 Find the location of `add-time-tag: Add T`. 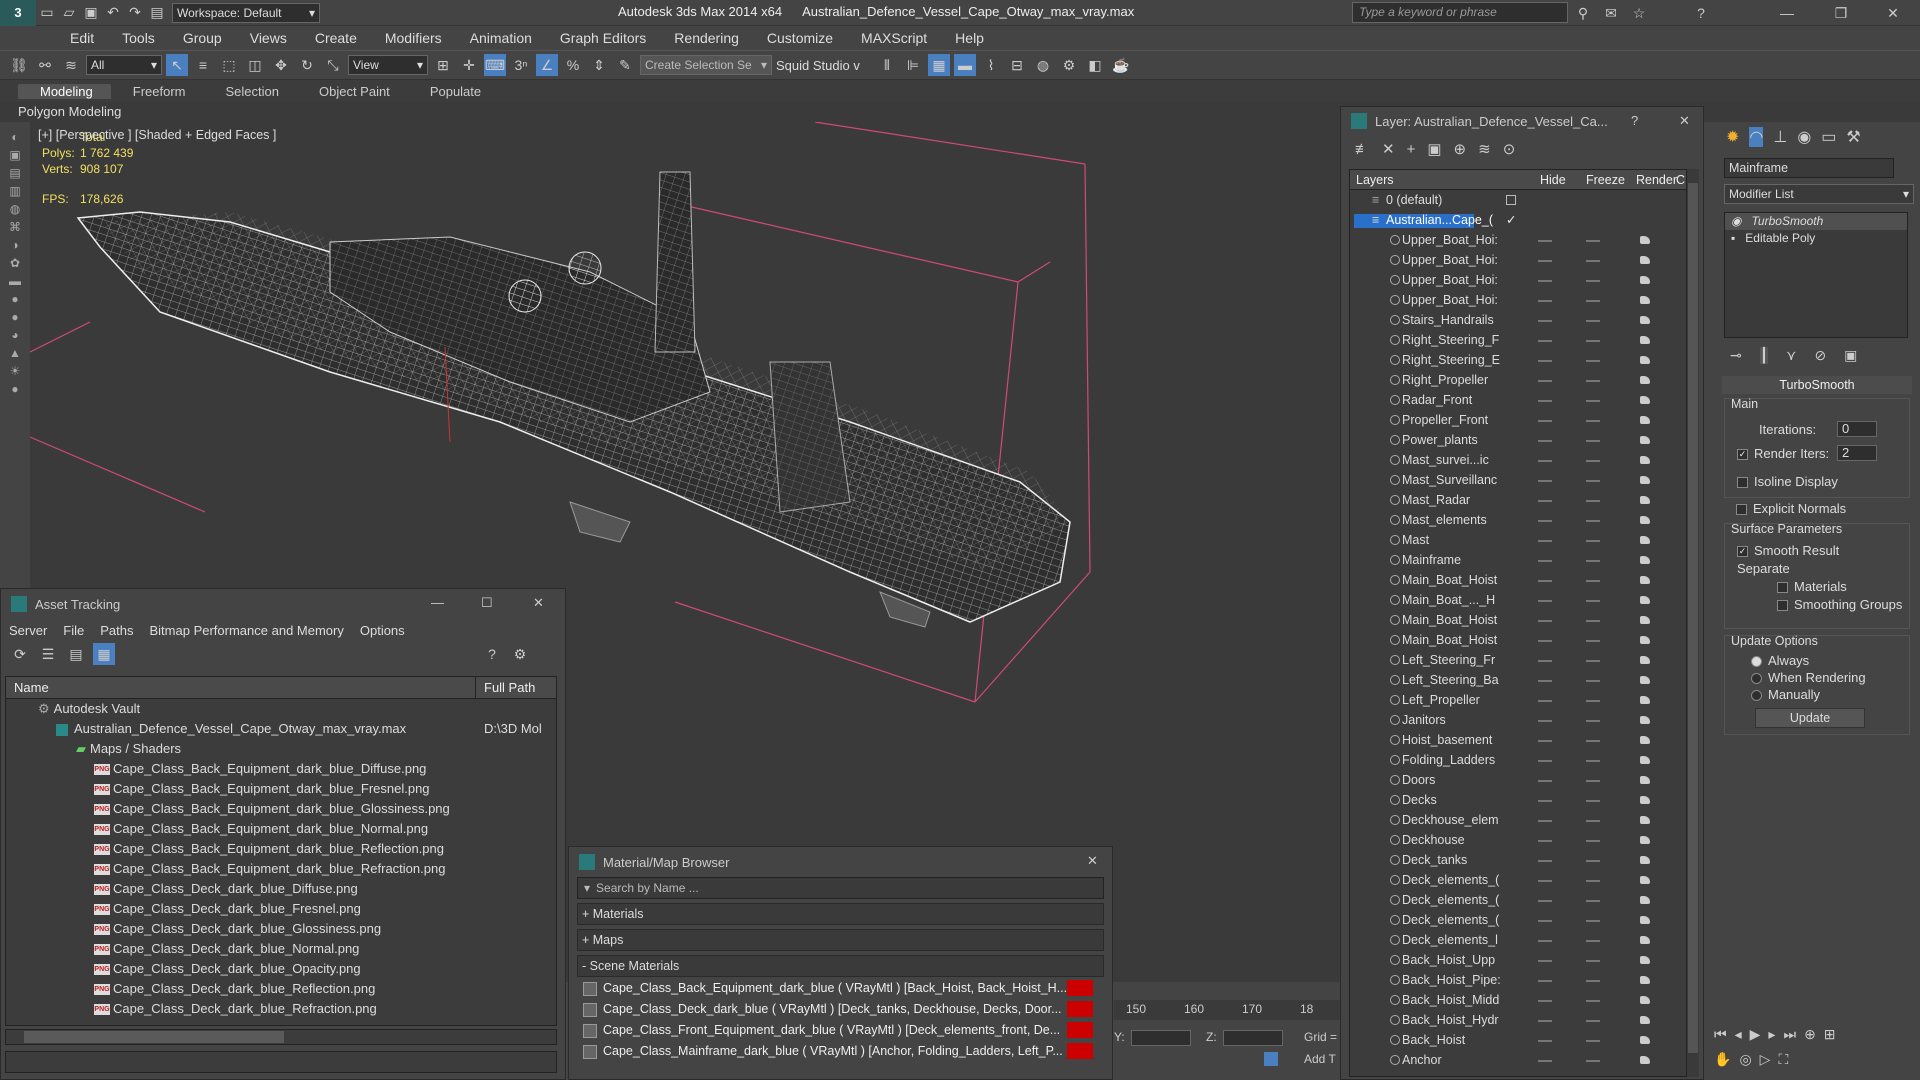

add-time-tag: Add T is located at coordinates (1320, 1059).